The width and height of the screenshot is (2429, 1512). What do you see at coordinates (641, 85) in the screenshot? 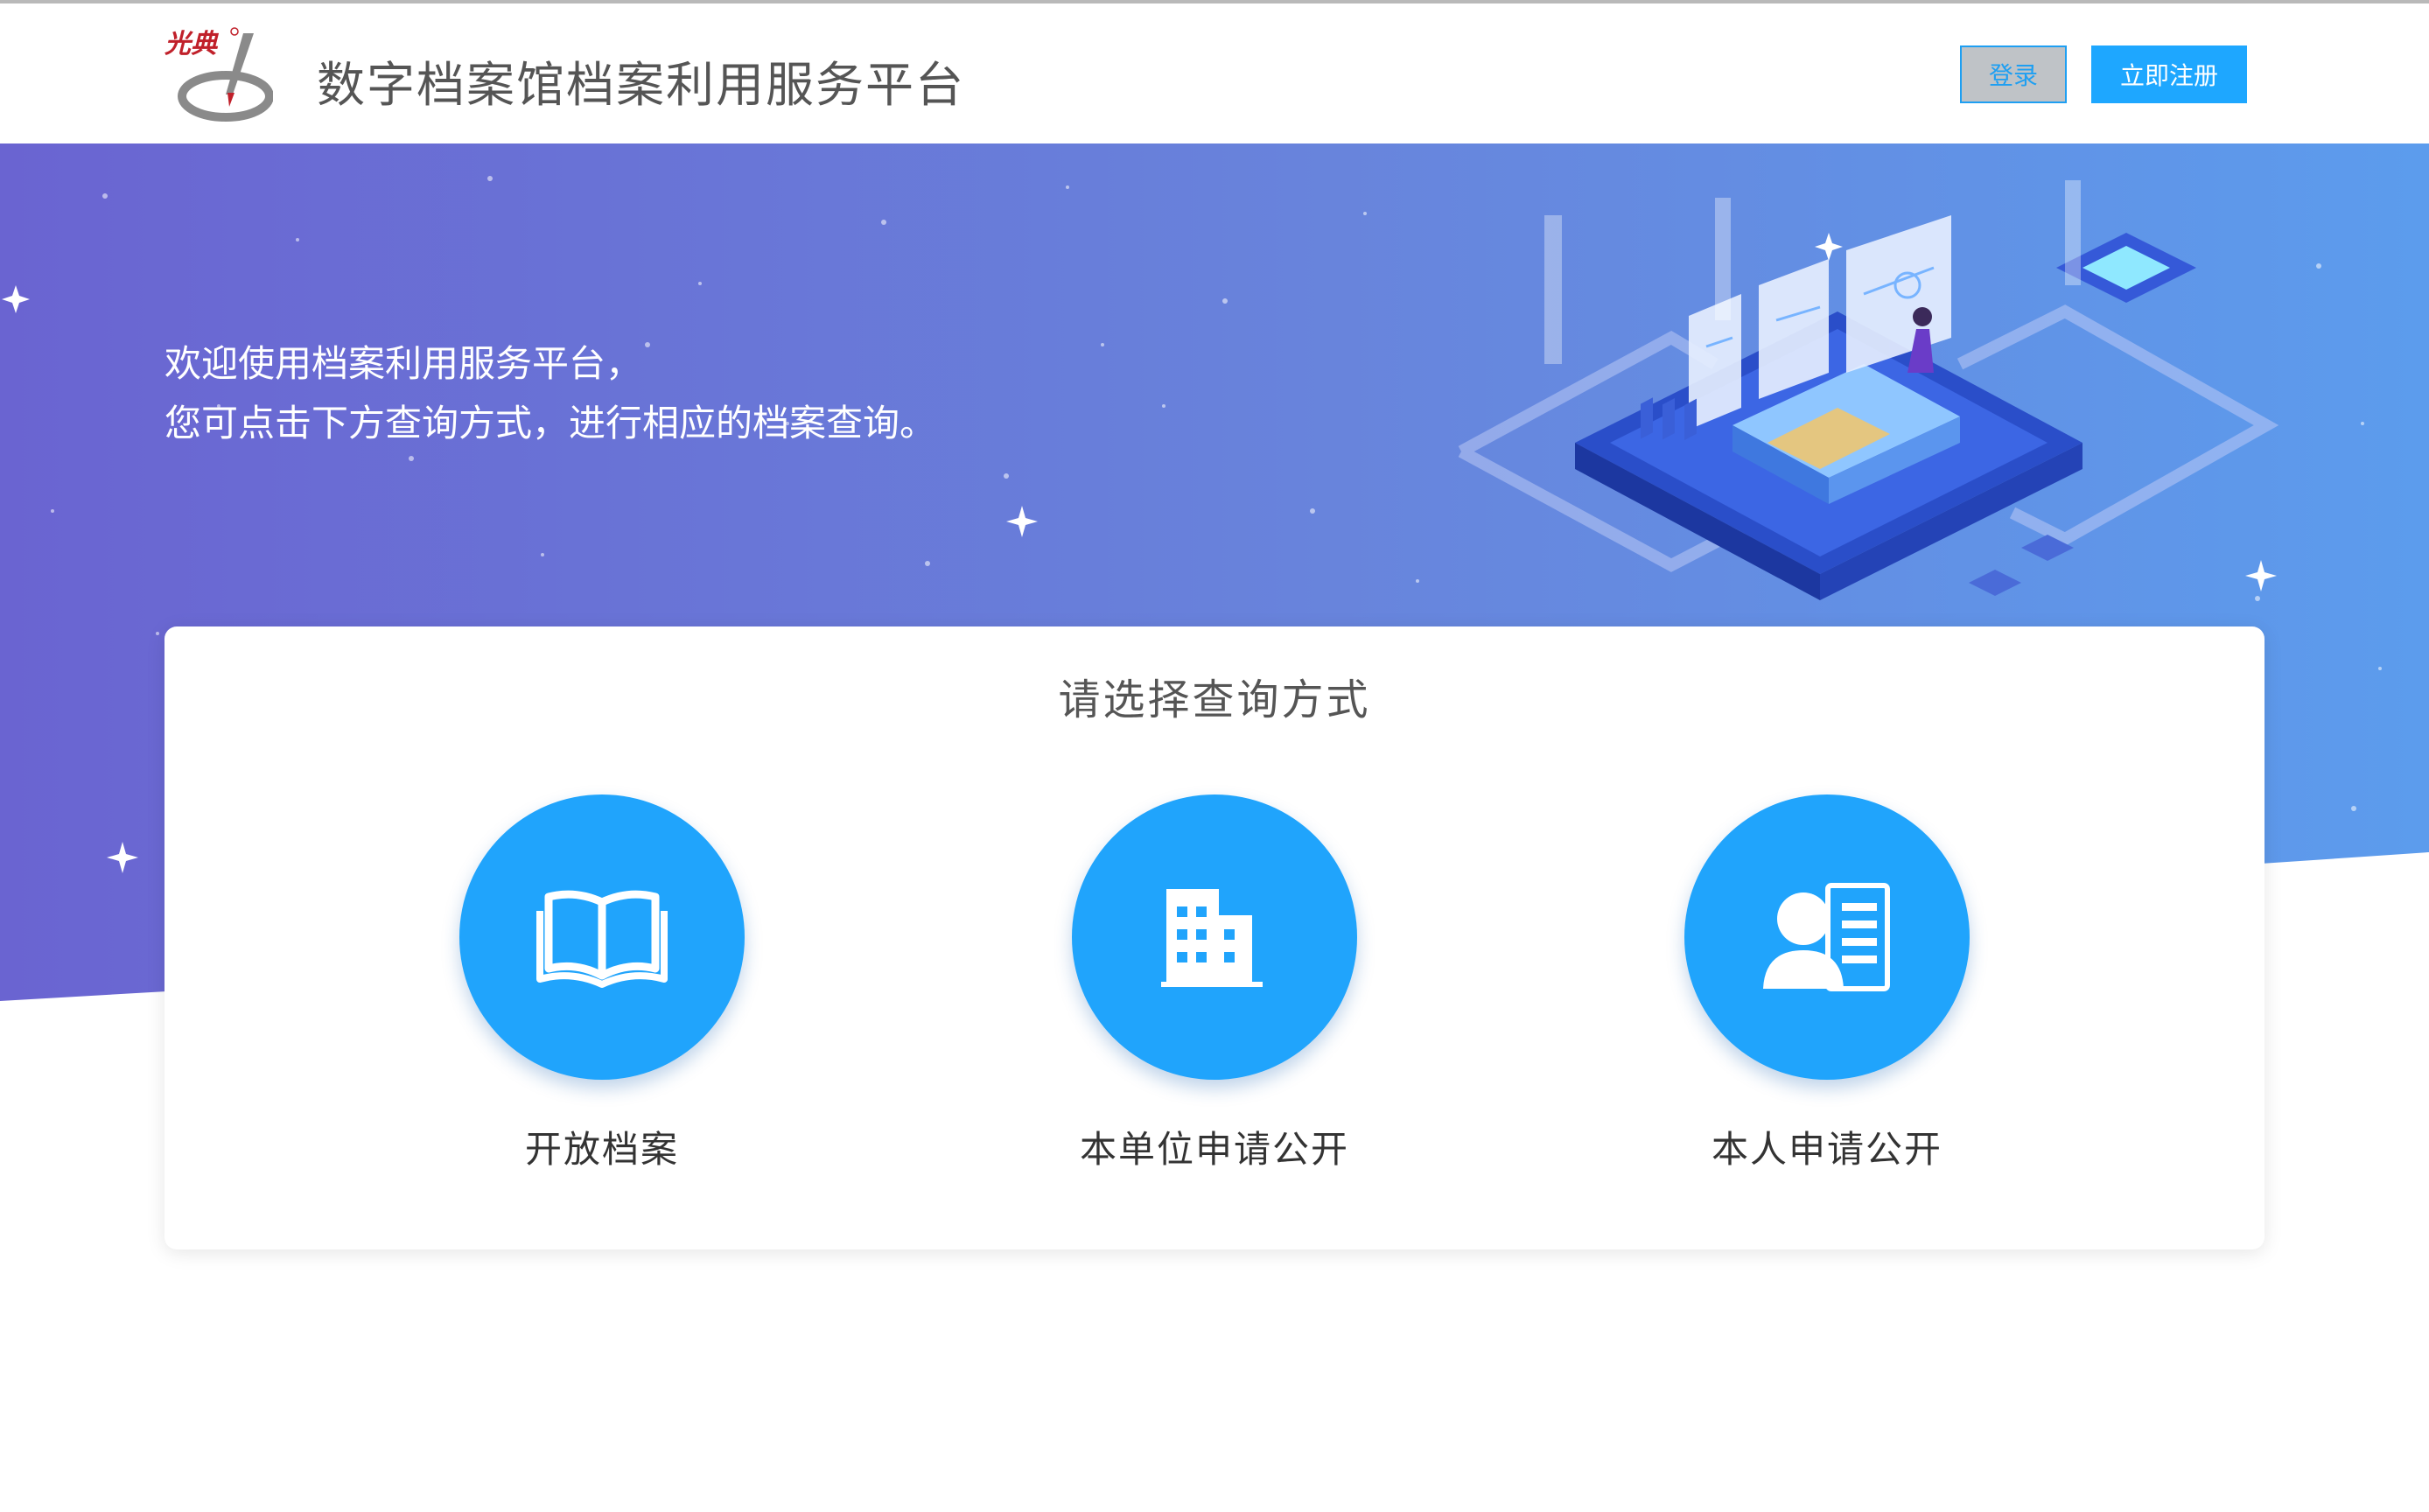
I see `site-title: 数字档案馆档案利用服务平台` at bounding box center [641, 85].